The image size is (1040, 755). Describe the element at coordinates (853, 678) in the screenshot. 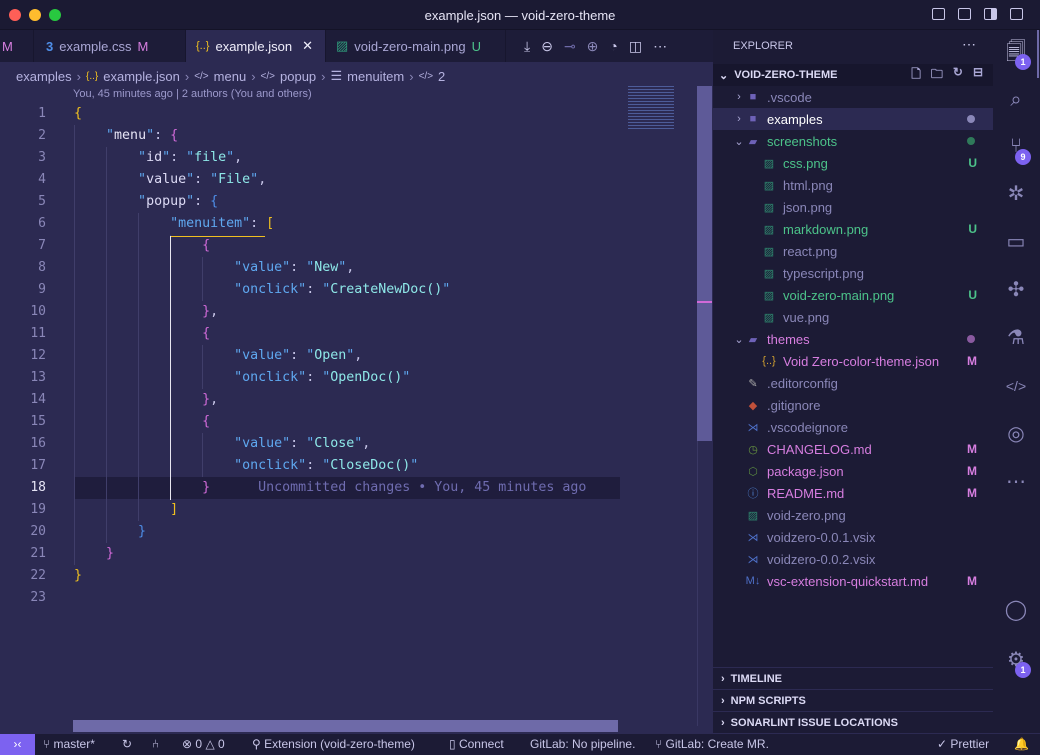

I see `section-timeline: › TIMELINE` at that location.